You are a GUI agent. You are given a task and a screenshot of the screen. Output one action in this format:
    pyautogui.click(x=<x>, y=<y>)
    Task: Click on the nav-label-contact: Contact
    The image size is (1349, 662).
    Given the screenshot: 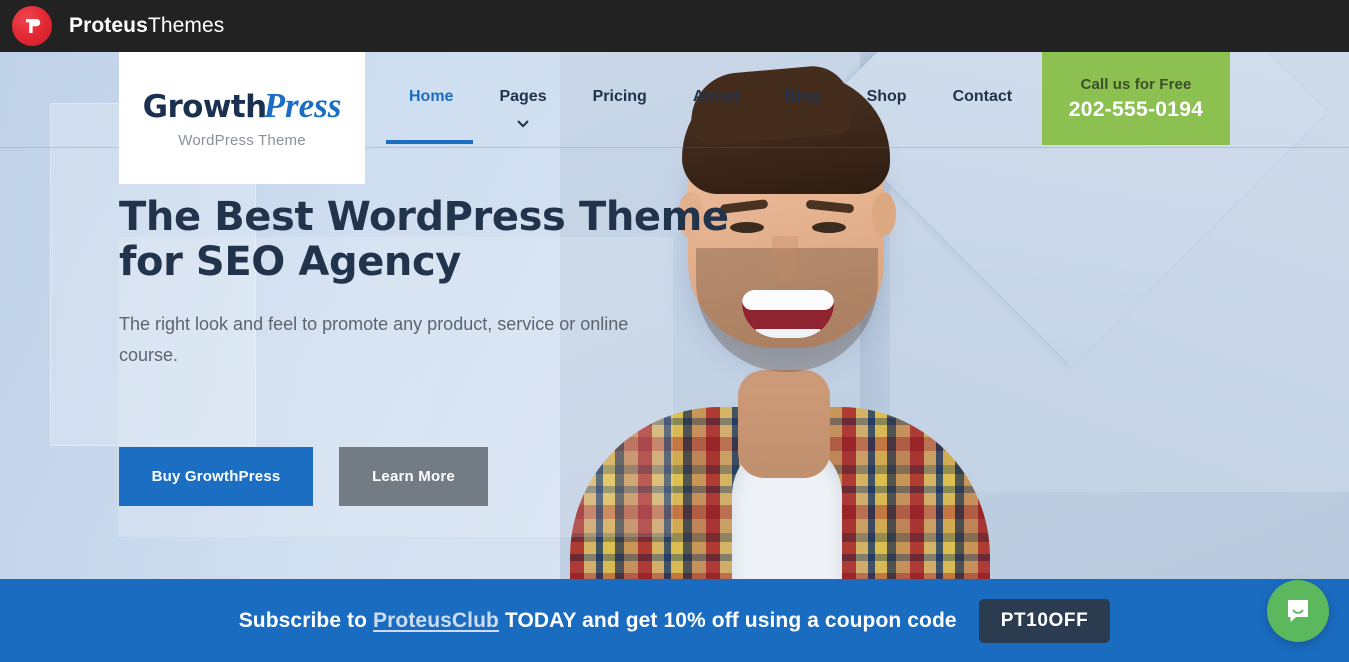 What is the action you would take?
    pyautogui.click(x=982, y=96)
    